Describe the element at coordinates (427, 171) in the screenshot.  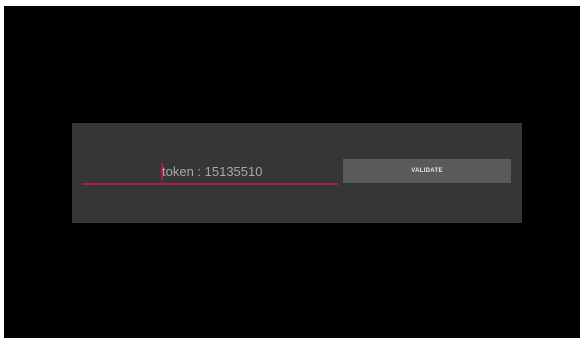
I see `validate-button: VALIDATE` at that location.